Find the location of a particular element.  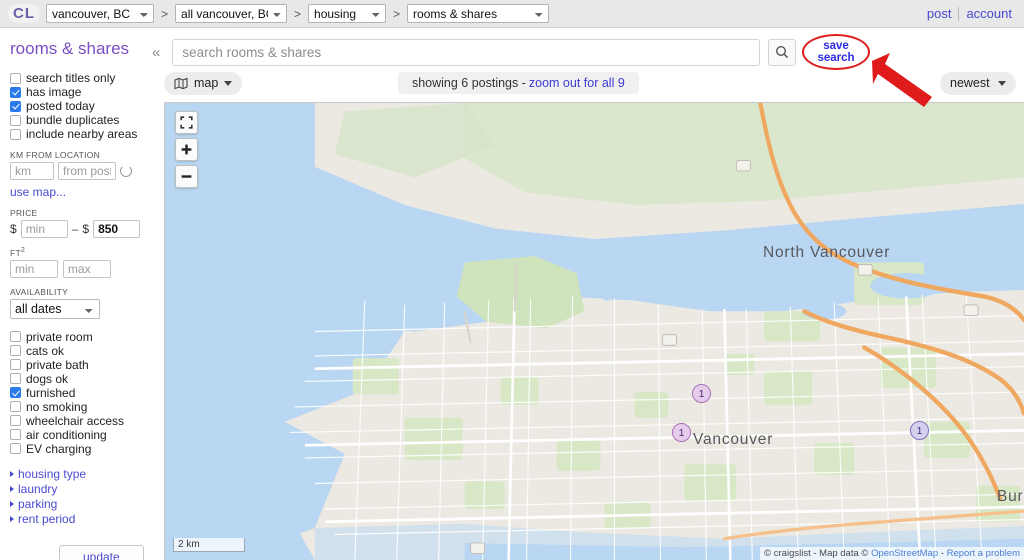

locate-icon is located at coordinates (126, 171).